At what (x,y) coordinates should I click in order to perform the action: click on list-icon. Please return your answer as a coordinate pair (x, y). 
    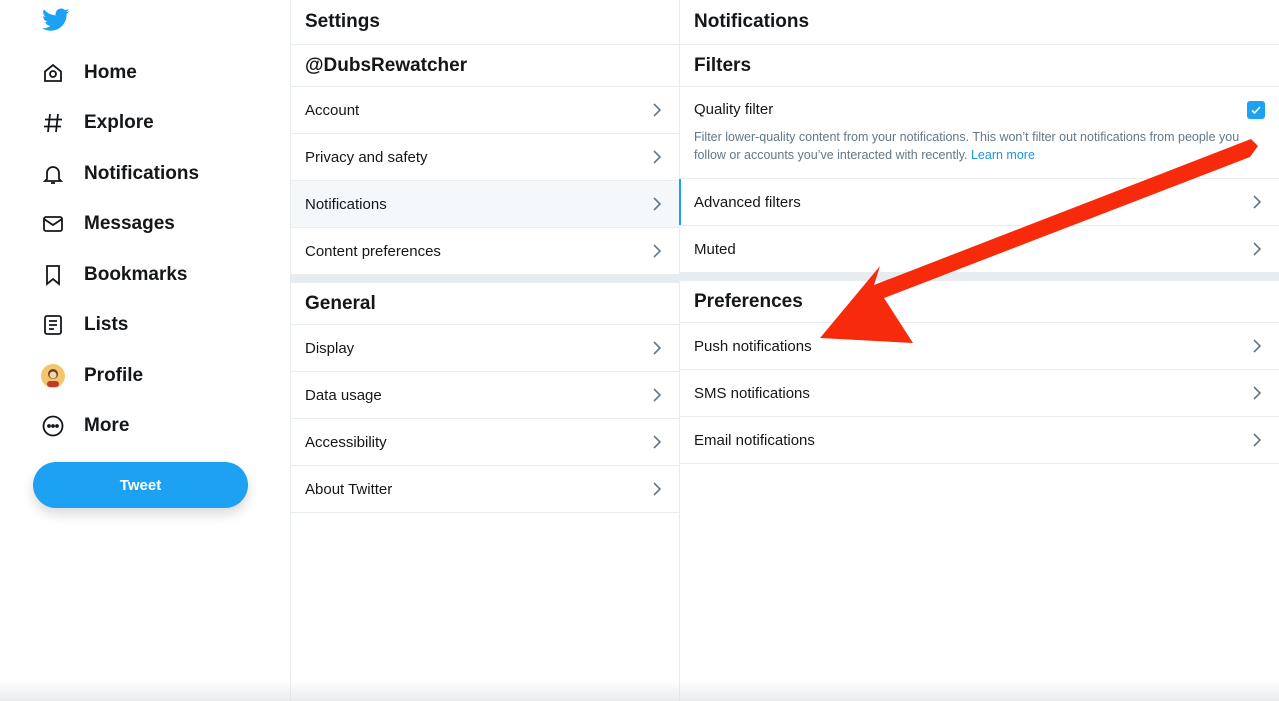
    Looking at the image, I should click on (53, 325).